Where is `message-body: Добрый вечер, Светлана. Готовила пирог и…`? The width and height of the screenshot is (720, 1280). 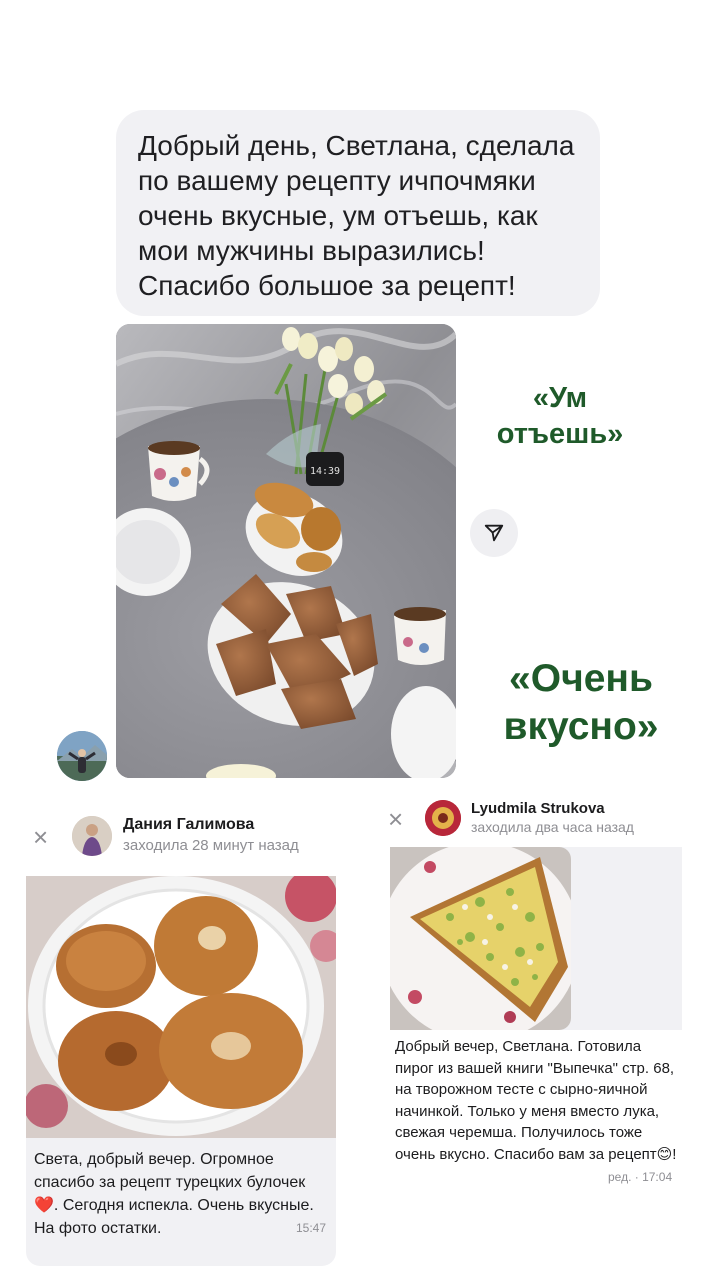
message-body: Добрый вечер, Светлана. Готовила пирог и… is located at coordinates (536, 1110).